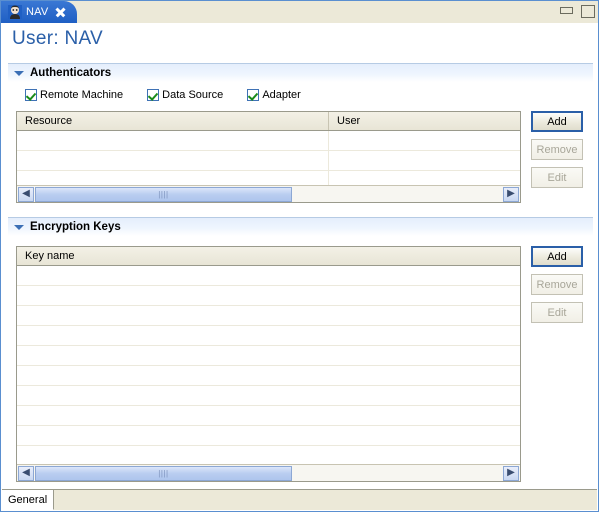 The image size is (599, 512). Describe the element at coordinates (577, 11) in the screenshot. I see `window-controls` at that location.